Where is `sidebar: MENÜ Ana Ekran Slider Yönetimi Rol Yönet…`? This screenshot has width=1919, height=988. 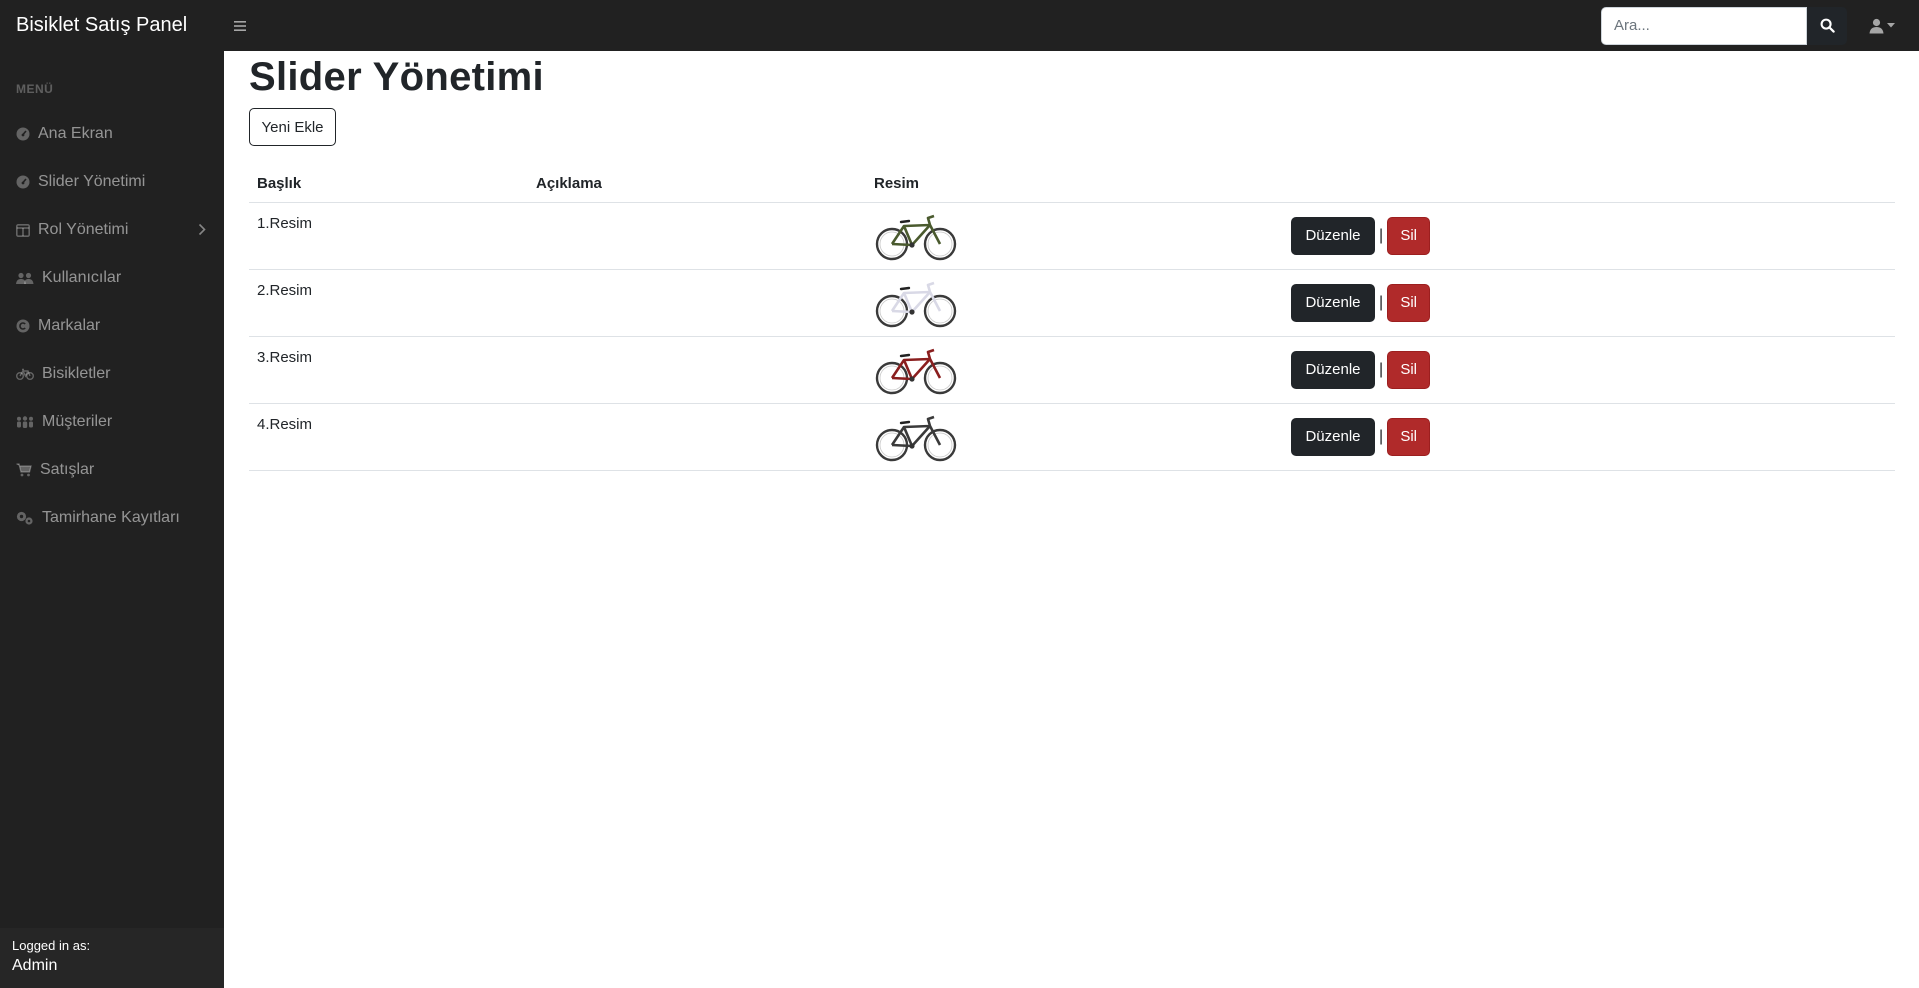
sidebar: MENÜ Ana Ekran Slider Yönetimi Rol Yönet… is located at coordinates (112, 519).